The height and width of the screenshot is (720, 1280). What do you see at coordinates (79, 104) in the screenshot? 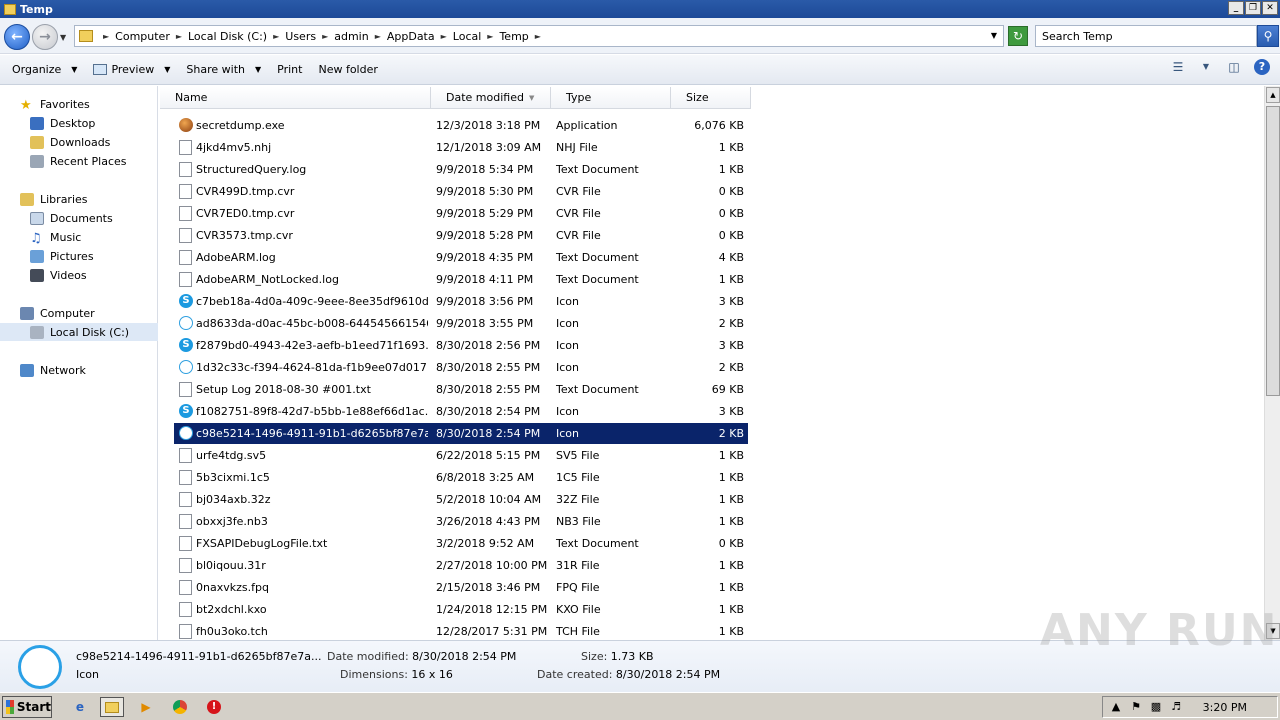
I see `sidebar-item-favorites: ★ Favorites` at bounding box center [79, 104].